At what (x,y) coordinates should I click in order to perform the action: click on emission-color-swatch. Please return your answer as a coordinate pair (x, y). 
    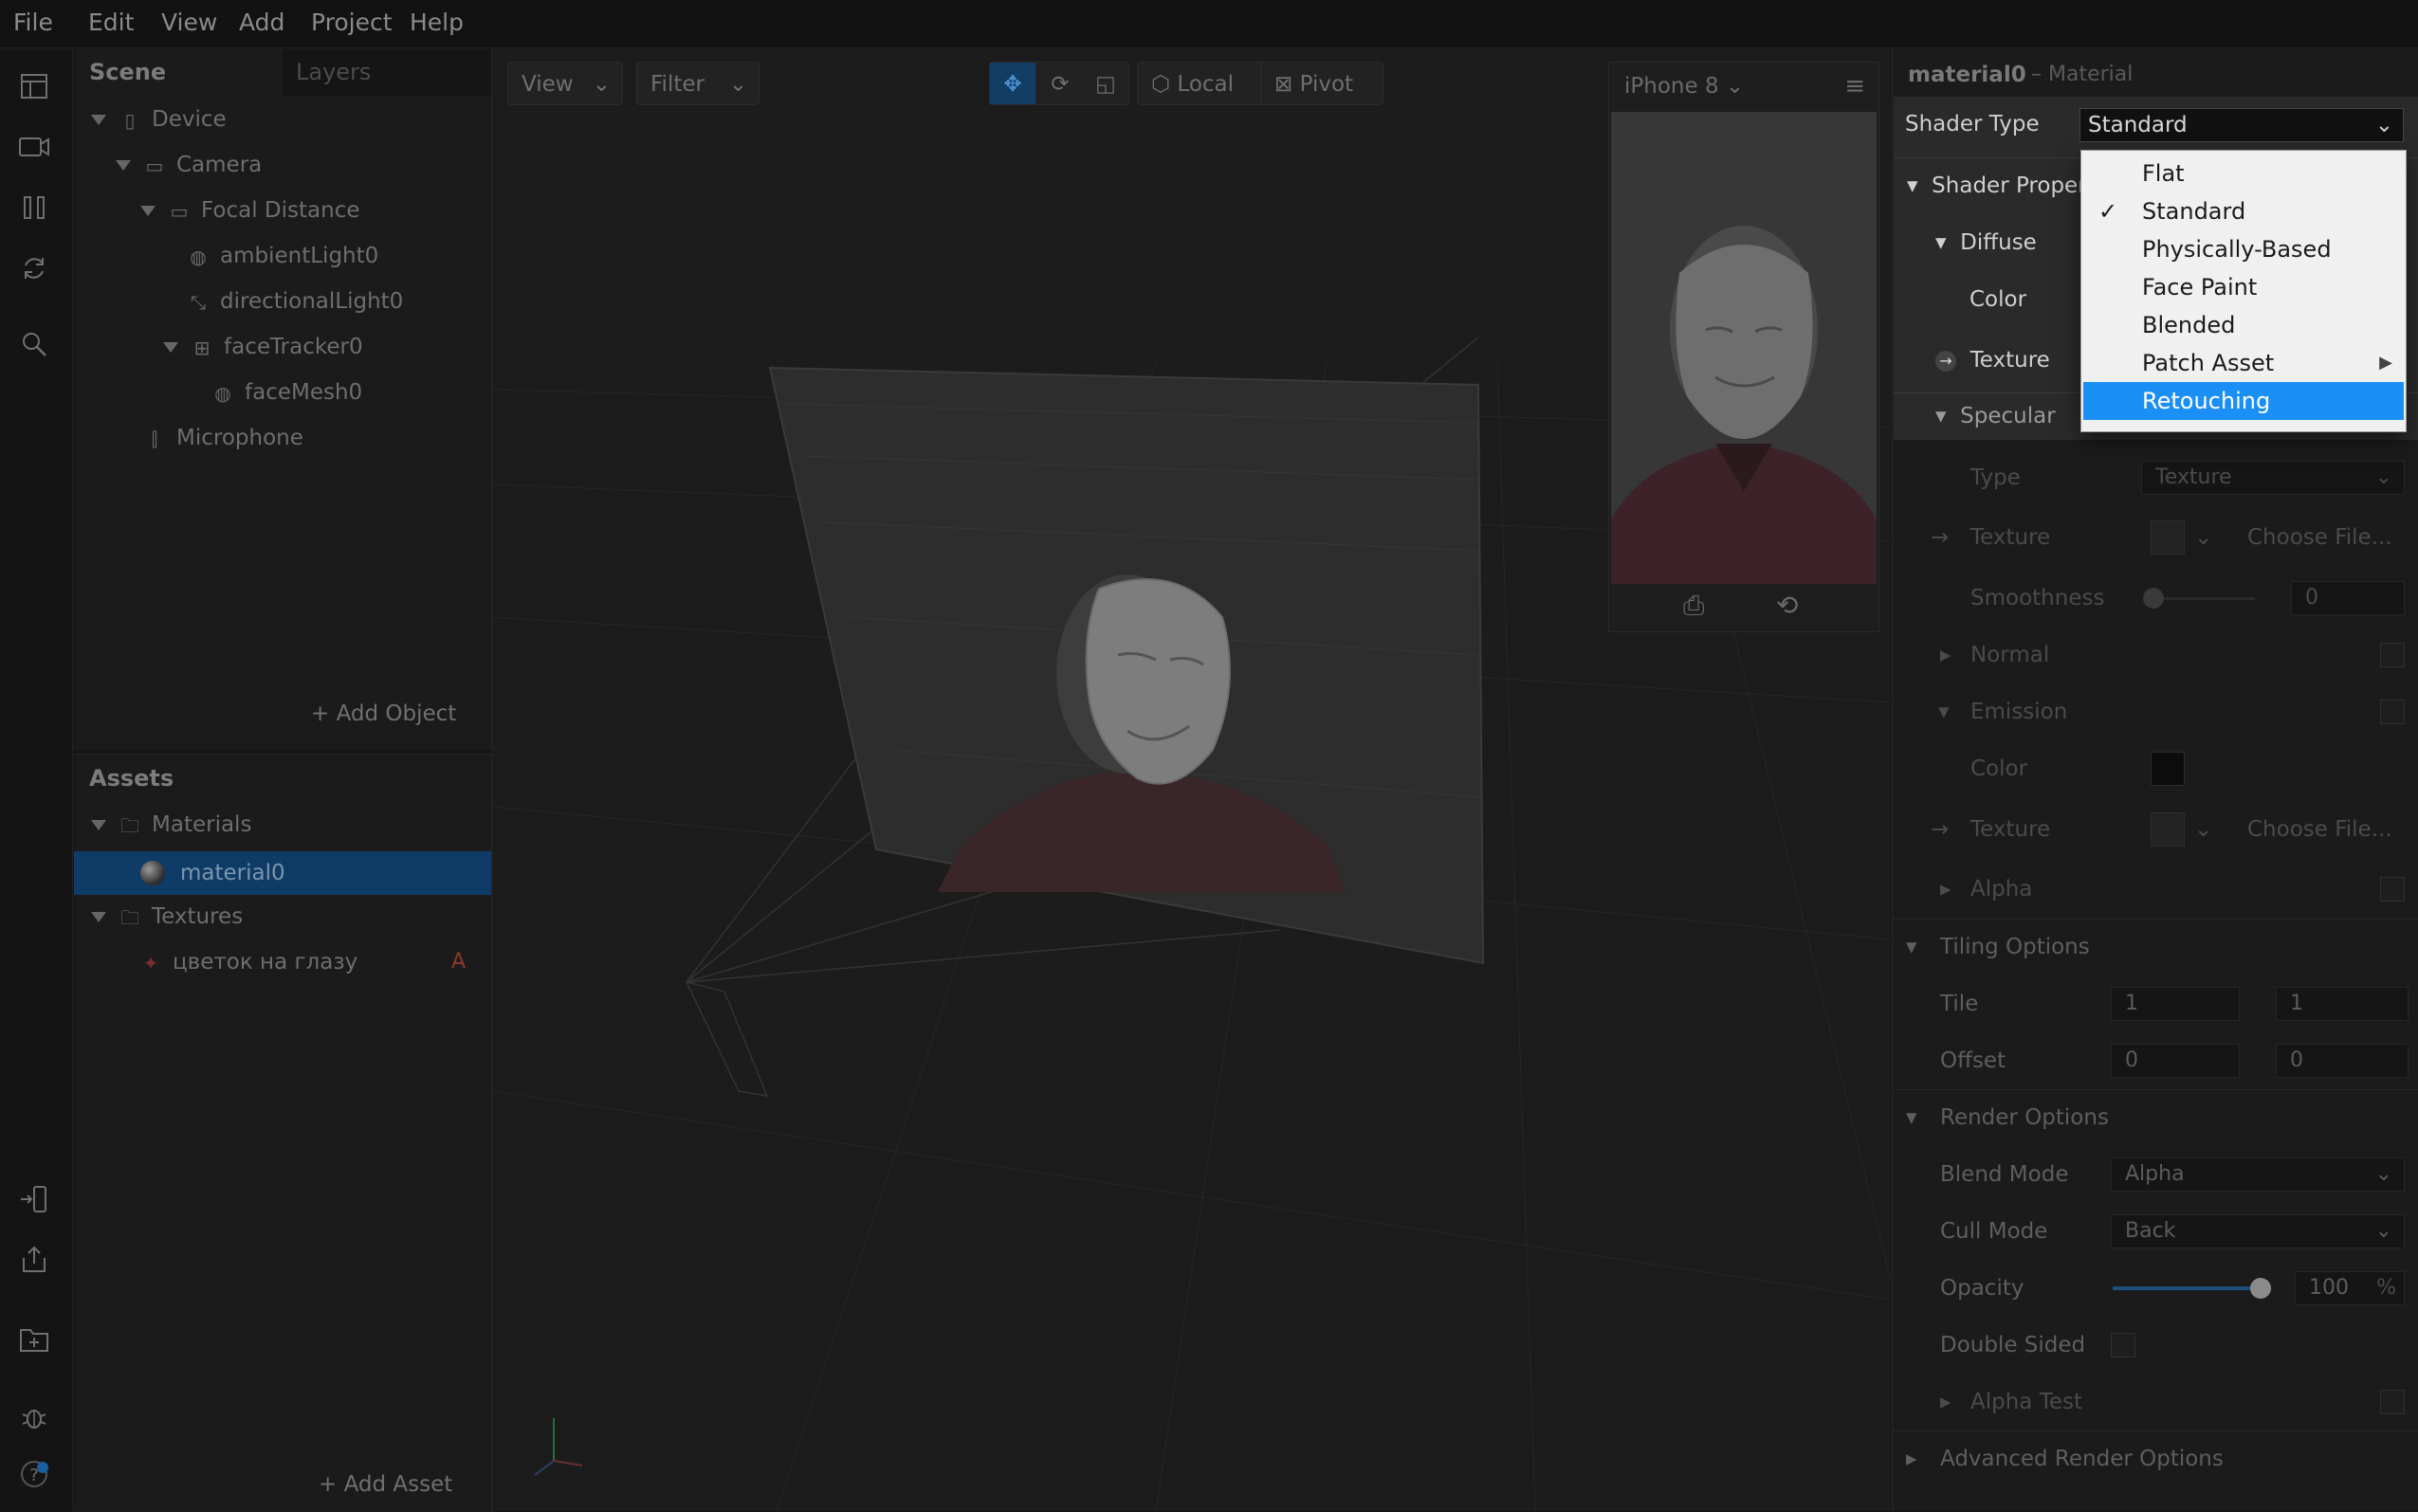
    Looking at the image, I should click on (2168, 769).